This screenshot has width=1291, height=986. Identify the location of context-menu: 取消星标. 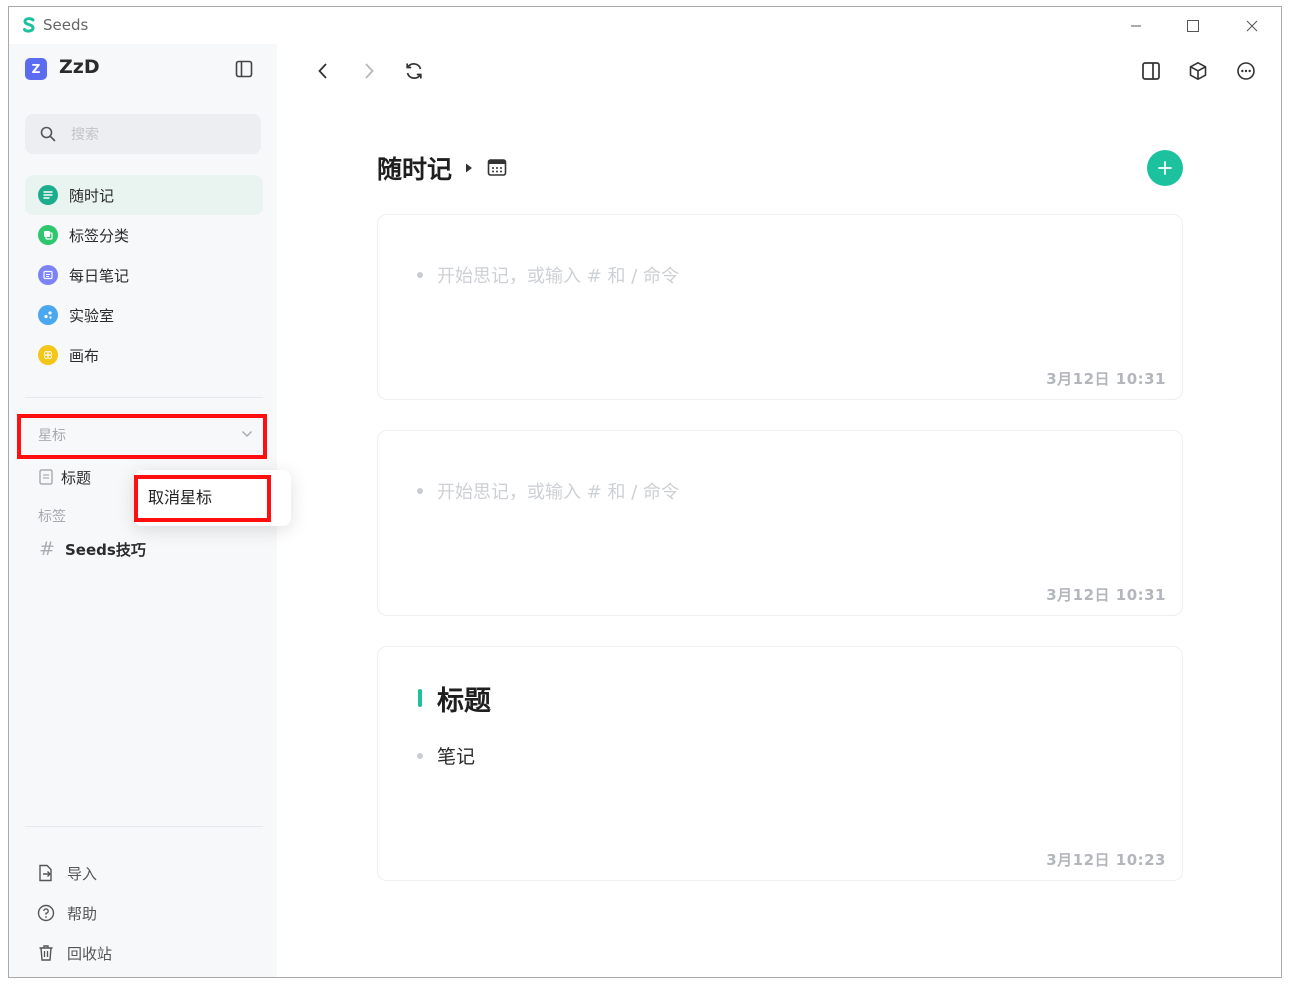
(212, 498).